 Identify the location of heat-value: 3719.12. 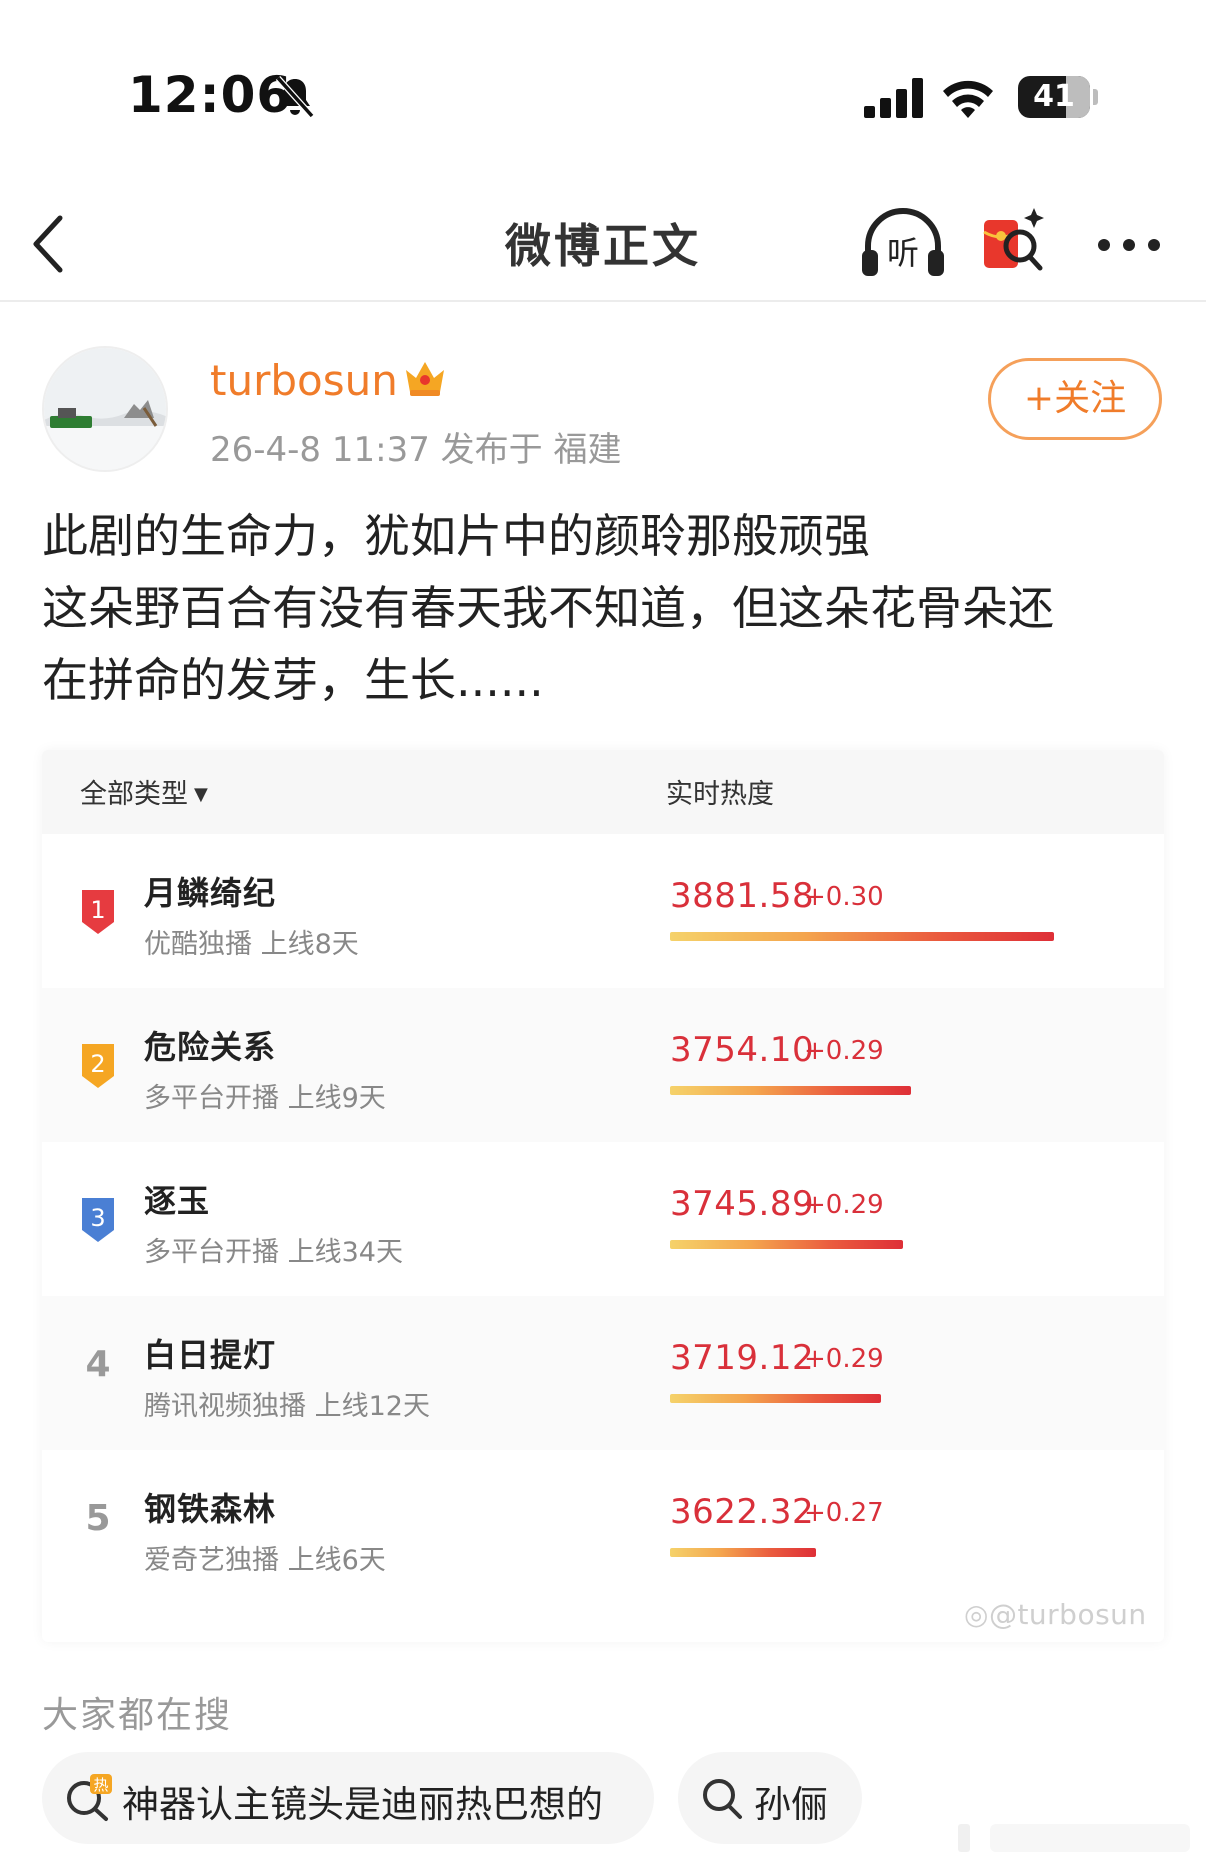
(742, 1358).